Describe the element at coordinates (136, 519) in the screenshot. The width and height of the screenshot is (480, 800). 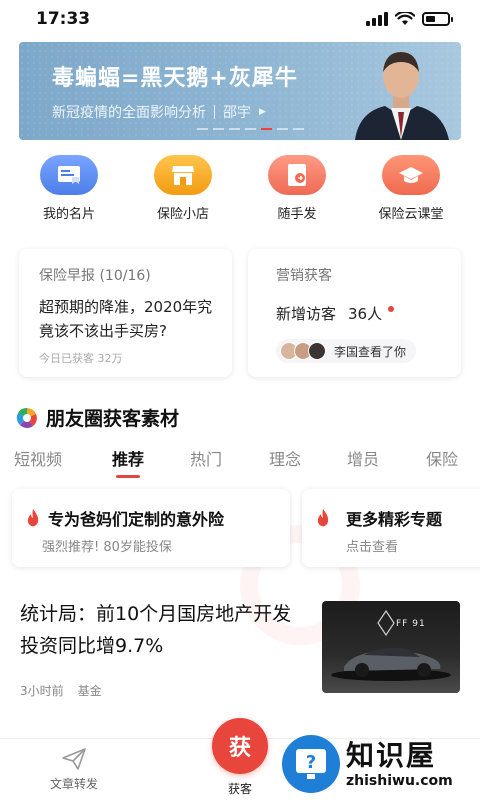
I see `topic-title: 专为爸妈们定制的意外险` at that location.